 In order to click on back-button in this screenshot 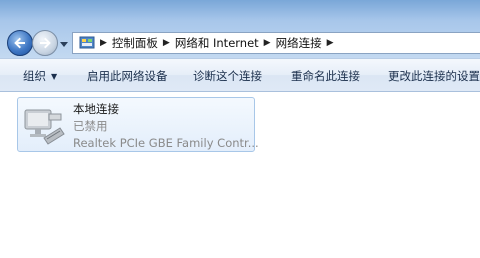, I will do `click(20, 43)`.